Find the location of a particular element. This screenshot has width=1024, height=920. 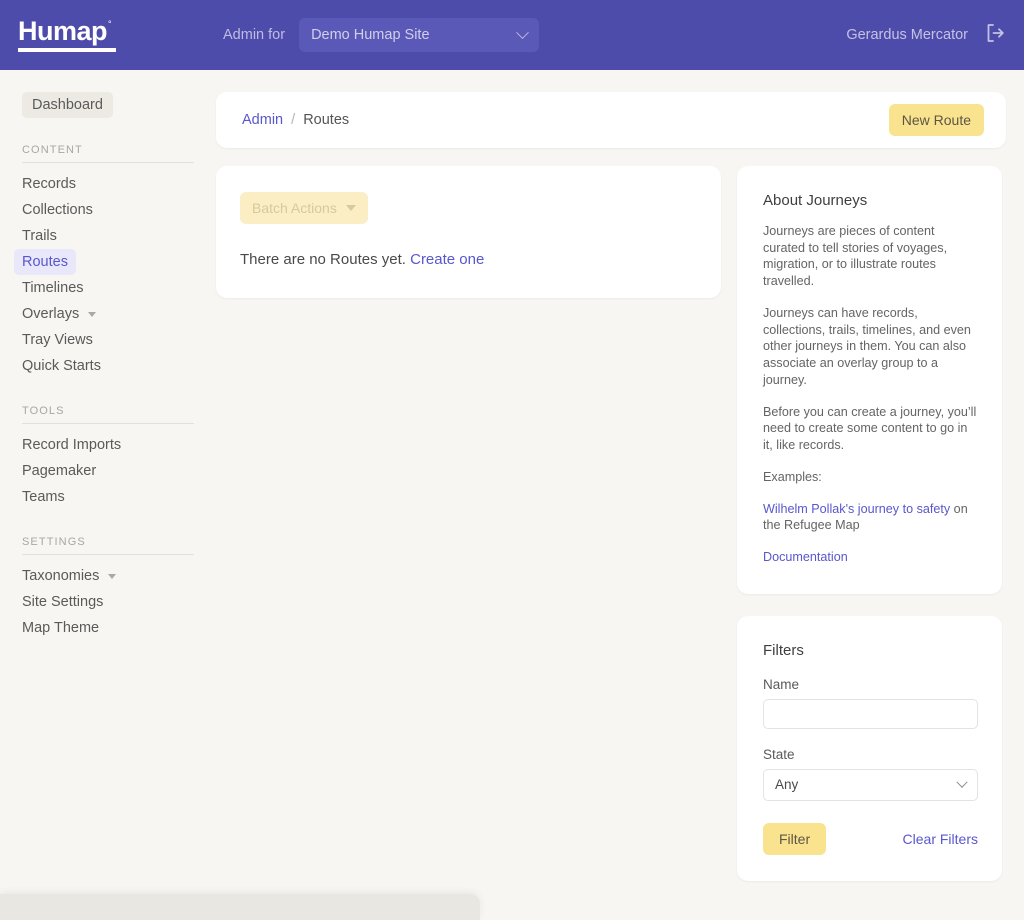

sidebar-item-label: Teams is located at coordinates (43, 497).